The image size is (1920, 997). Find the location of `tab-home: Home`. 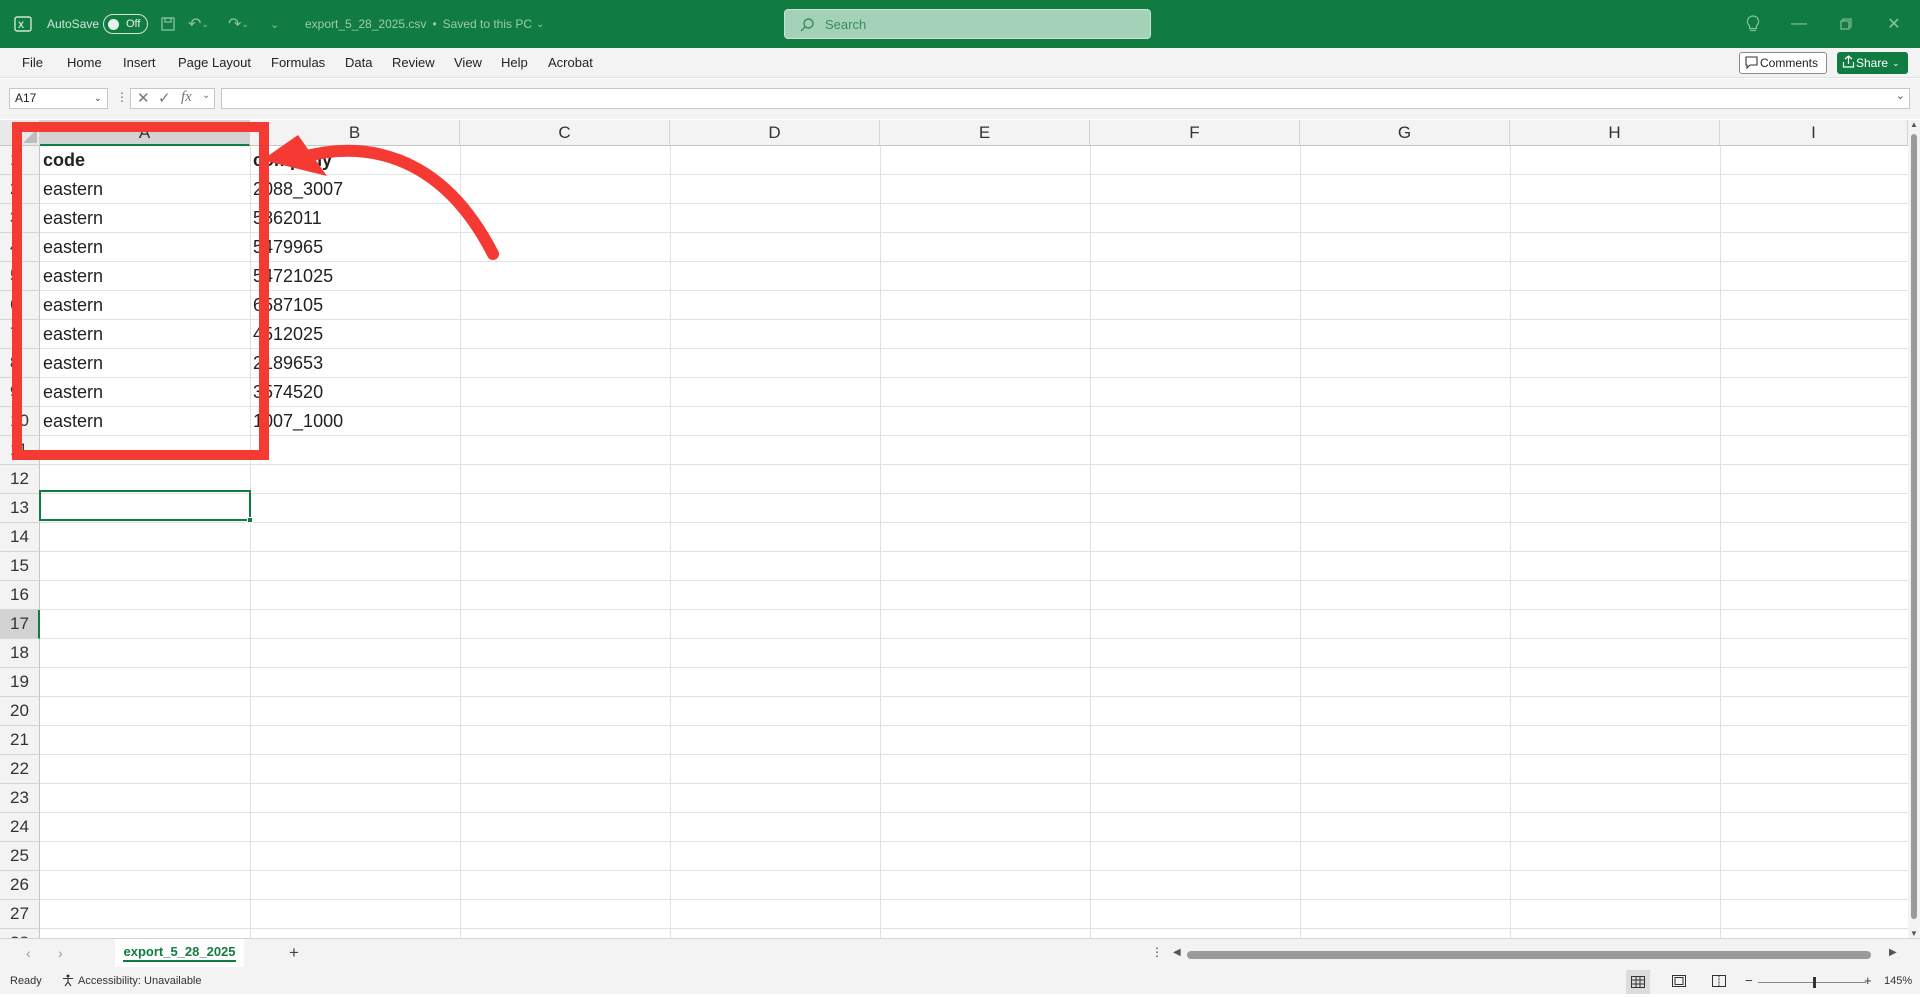

tab-home: Home is located at coordinates (84, 62).